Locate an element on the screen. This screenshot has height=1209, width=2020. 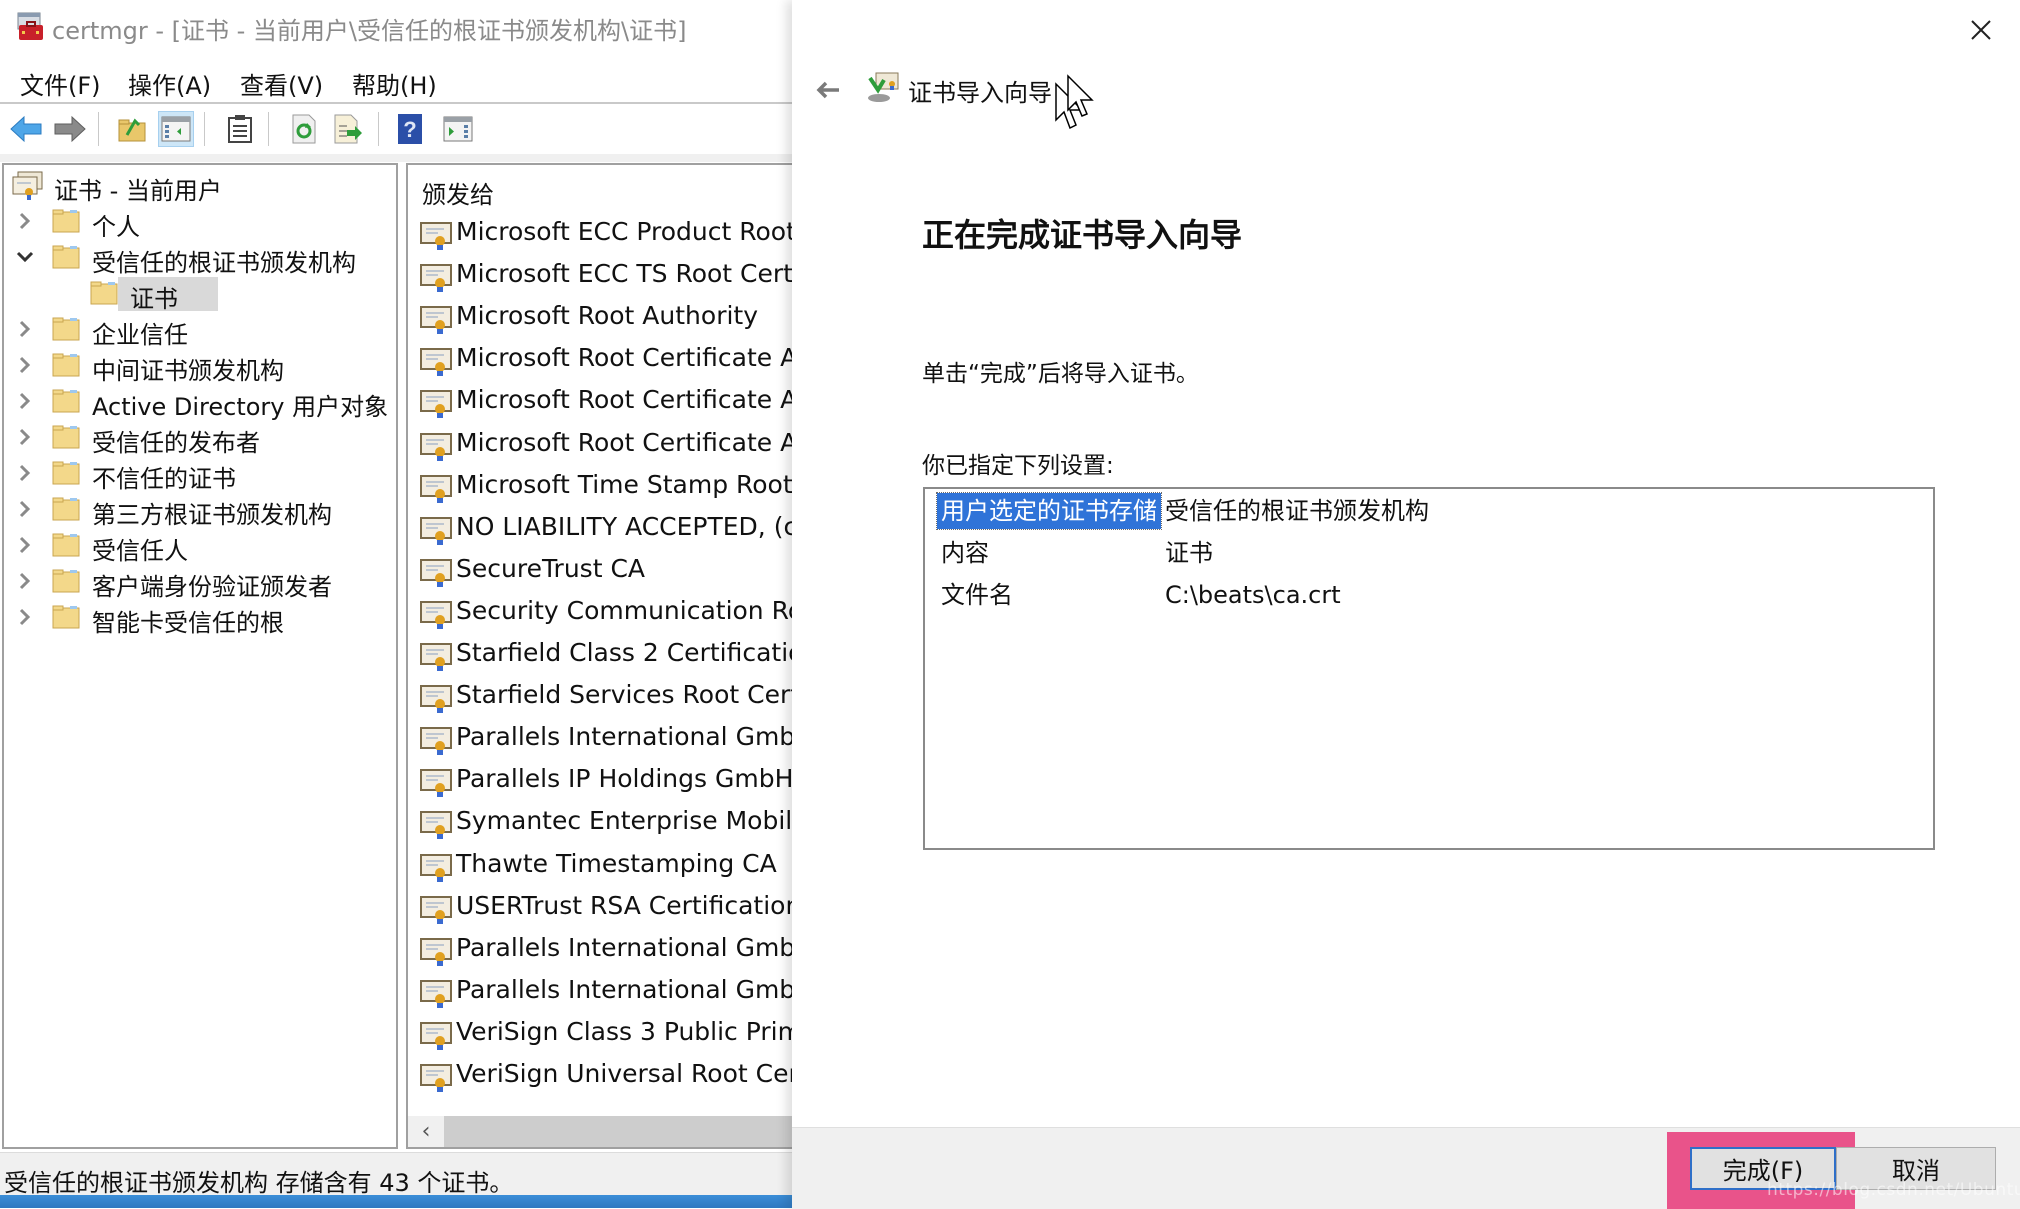
watermark-text: https://blog.csdn.net/UbuntuTouch is located at coordinates (1893, 1190).